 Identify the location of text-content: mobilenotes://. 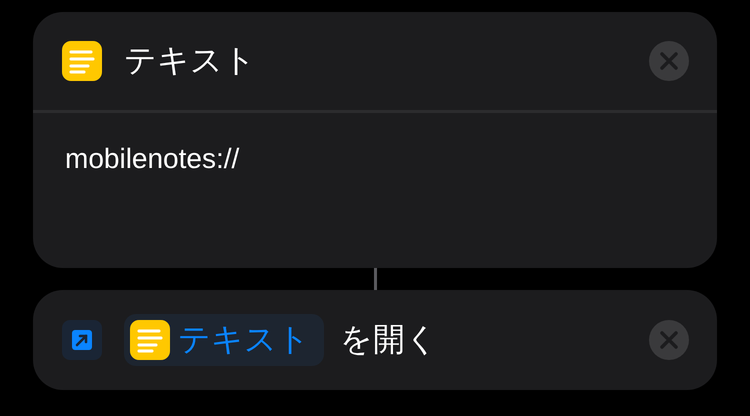
(152, 158).